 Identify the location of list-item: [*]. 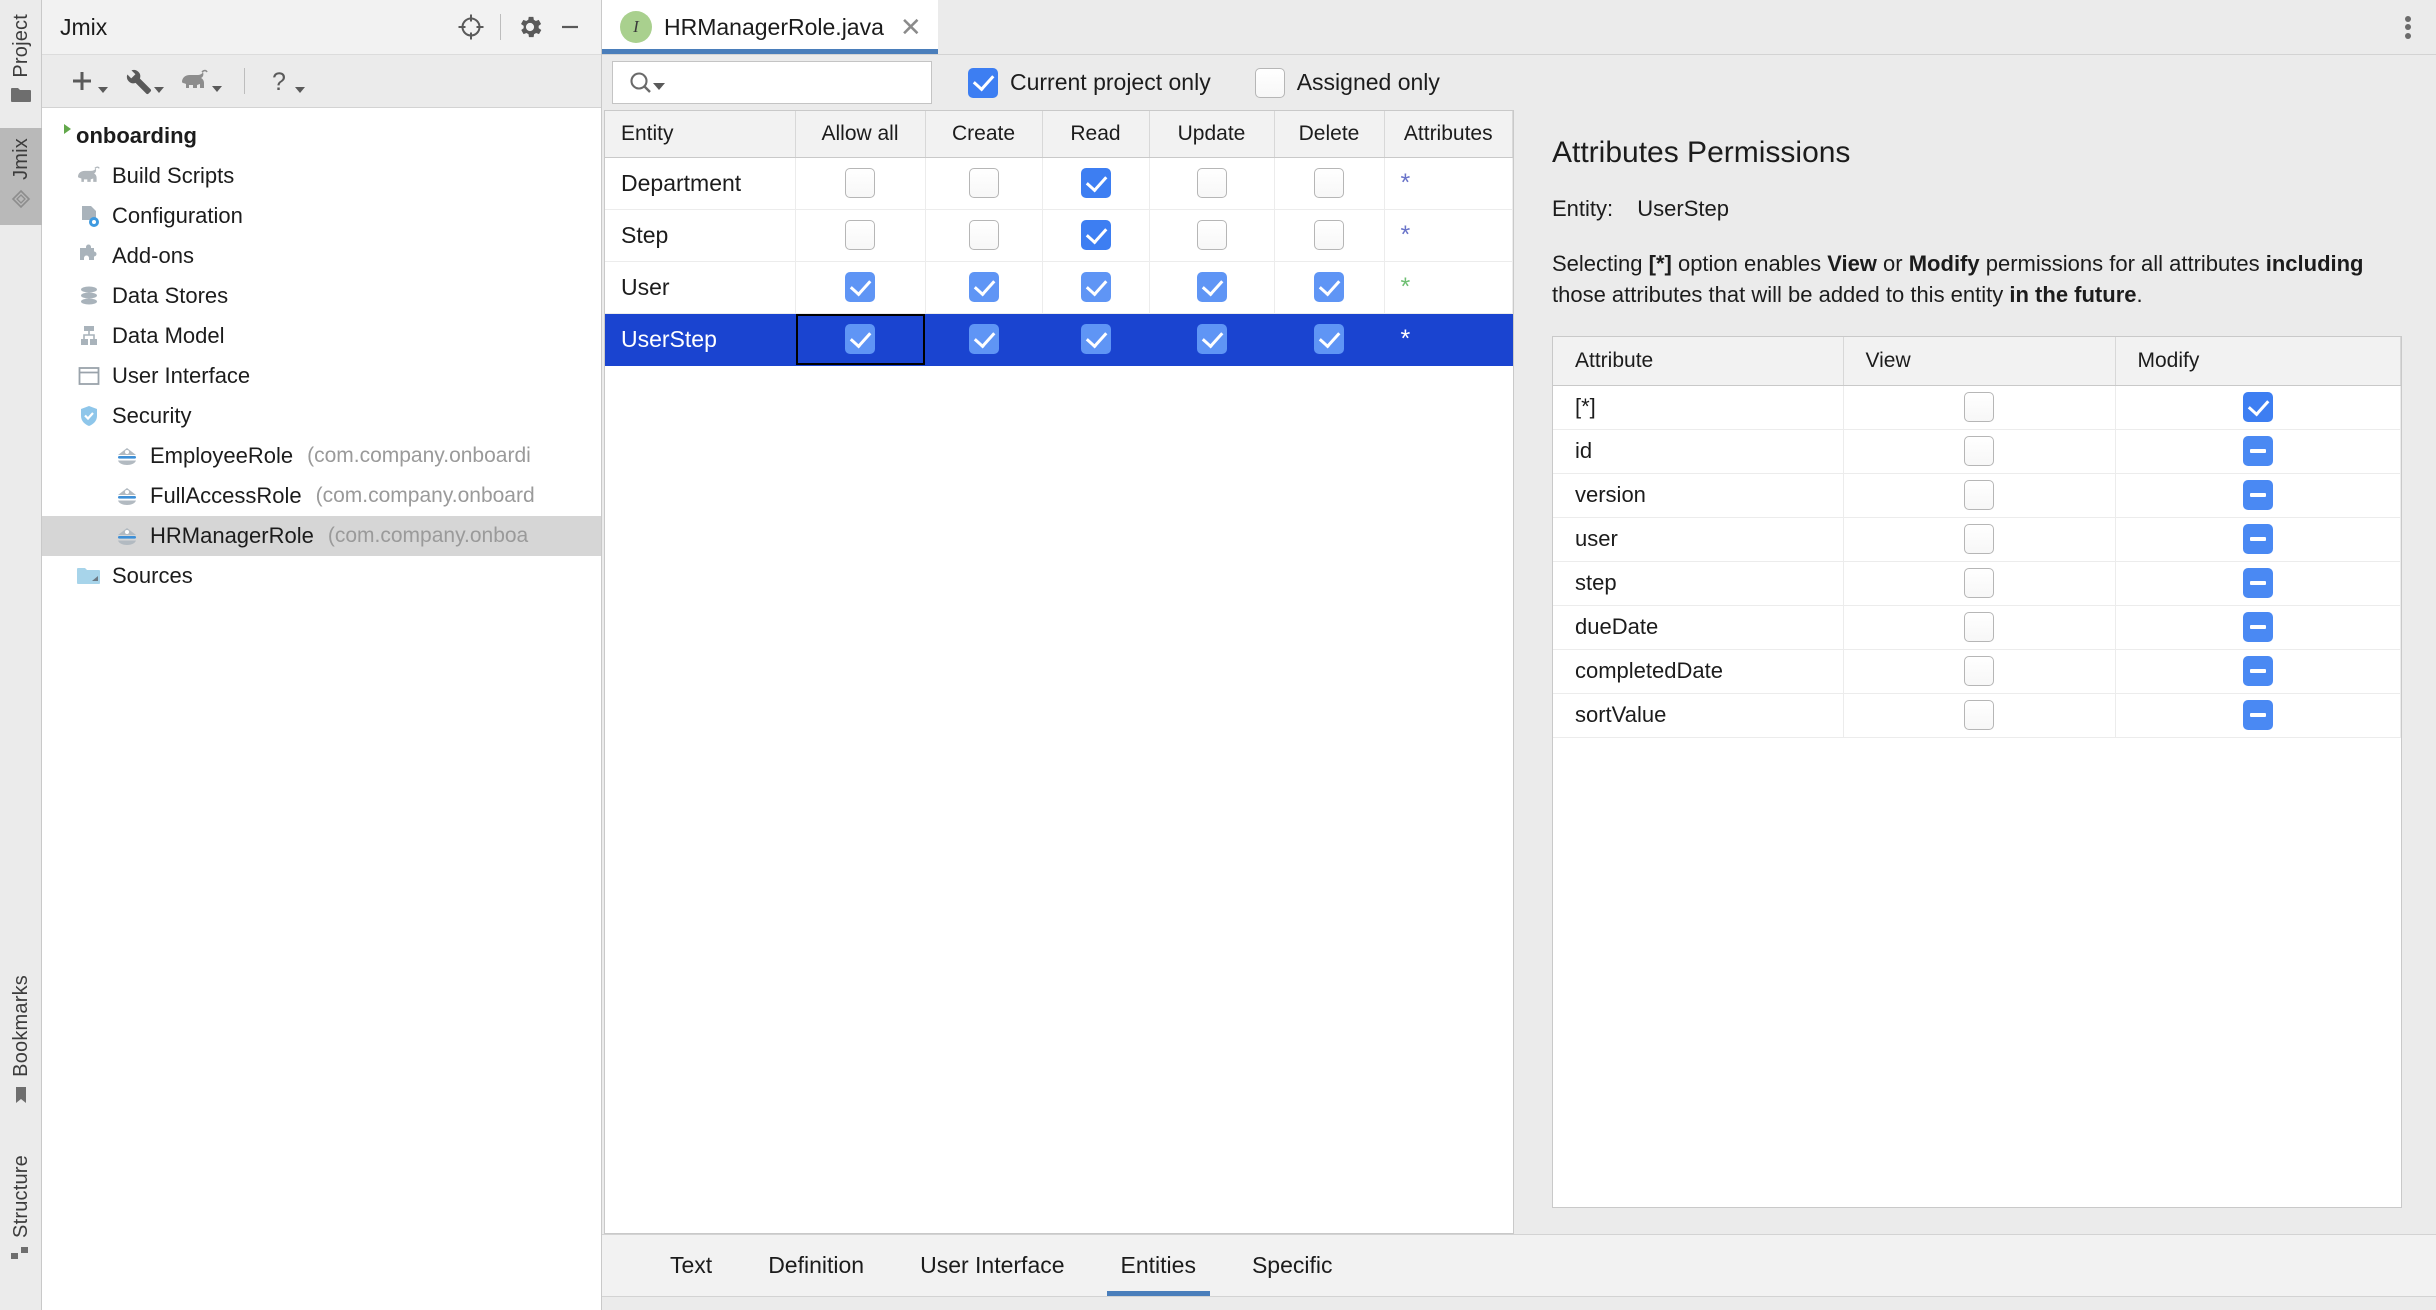
(1977, 407).